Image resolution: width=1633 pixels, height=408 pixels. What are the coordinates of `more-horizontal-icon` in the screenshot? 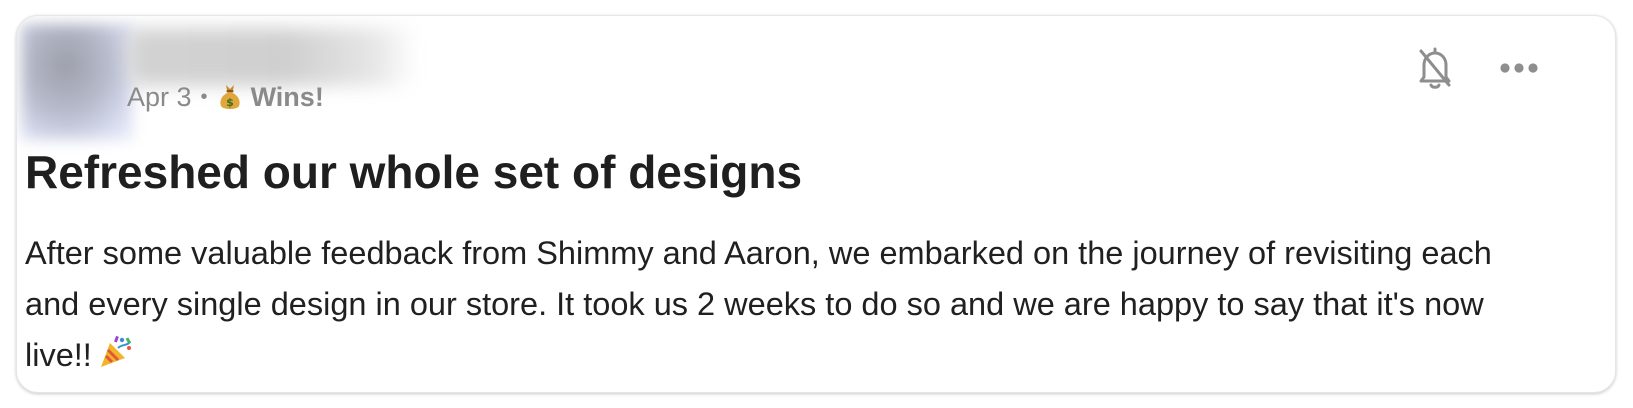 It's located at (1519, 70).